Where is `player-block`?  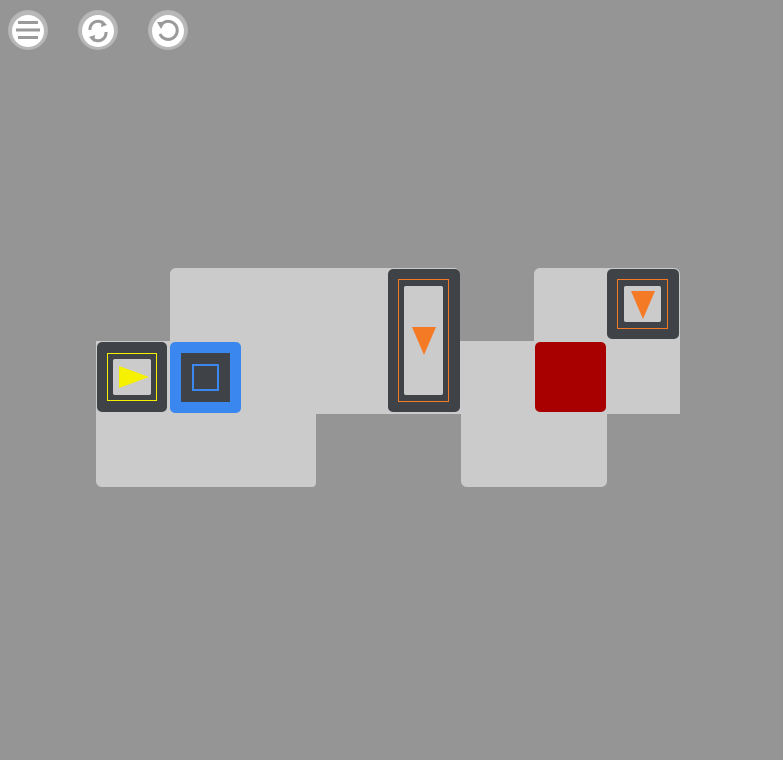 player-block is located at coordinates (132, 377).